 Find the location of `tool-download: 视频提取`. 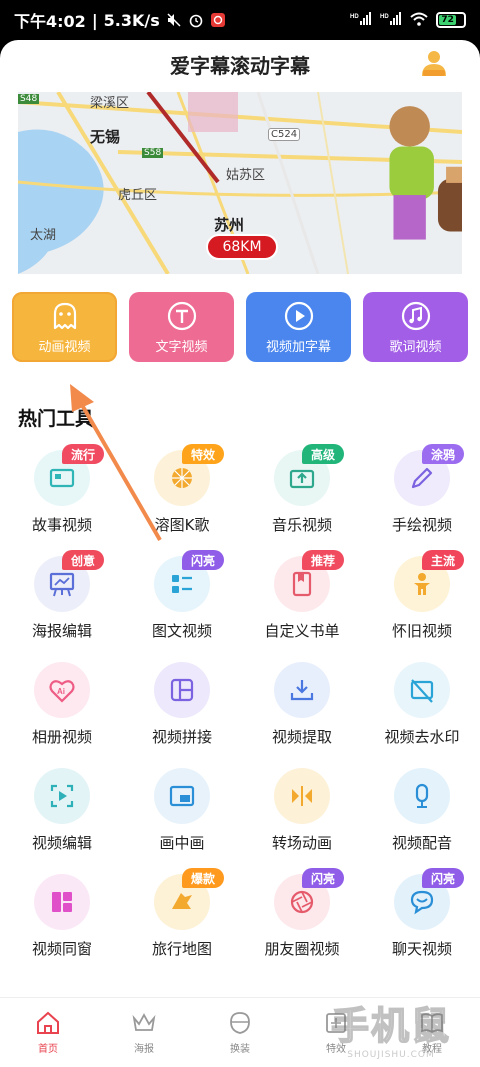

tool-download: 视频提取 is located at coordinates (302, 712).